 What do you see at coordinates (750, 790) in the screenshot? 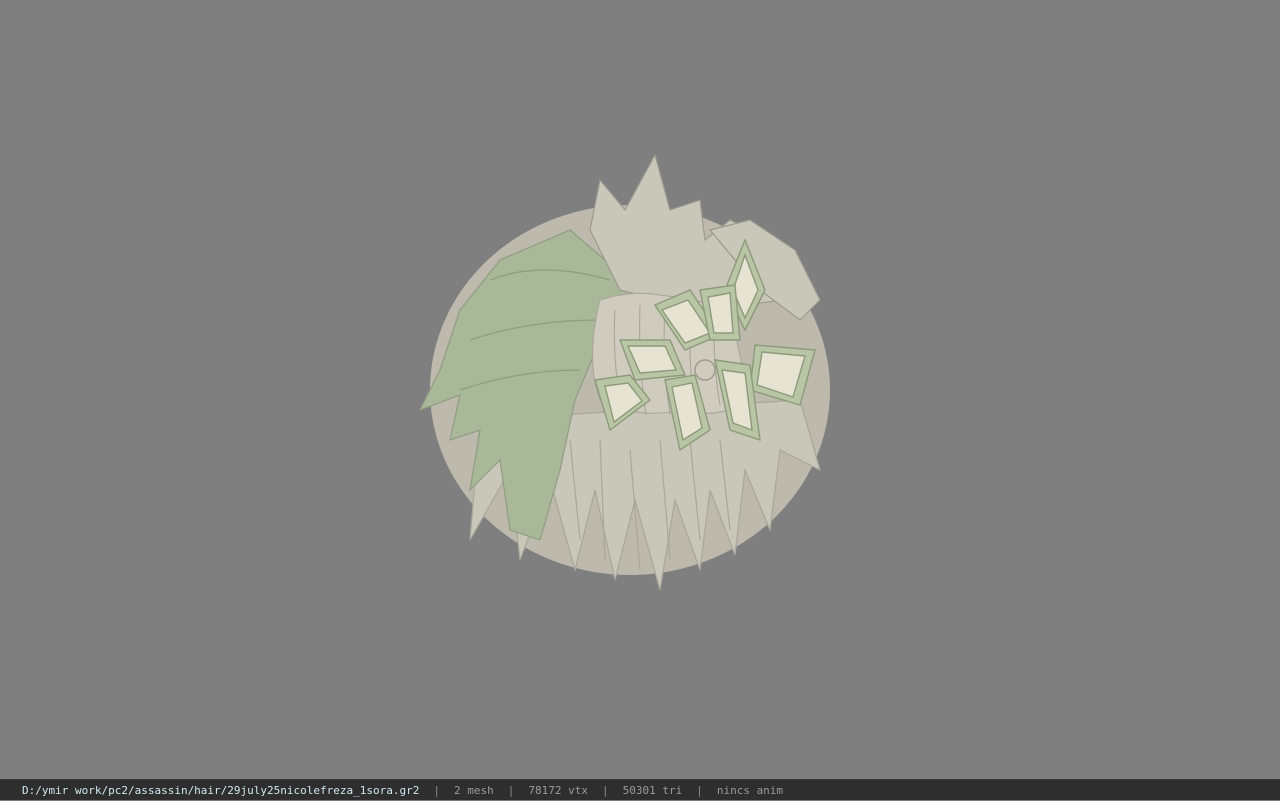
I see `animation-status: nincs anim` at bounding box center [750, 790].